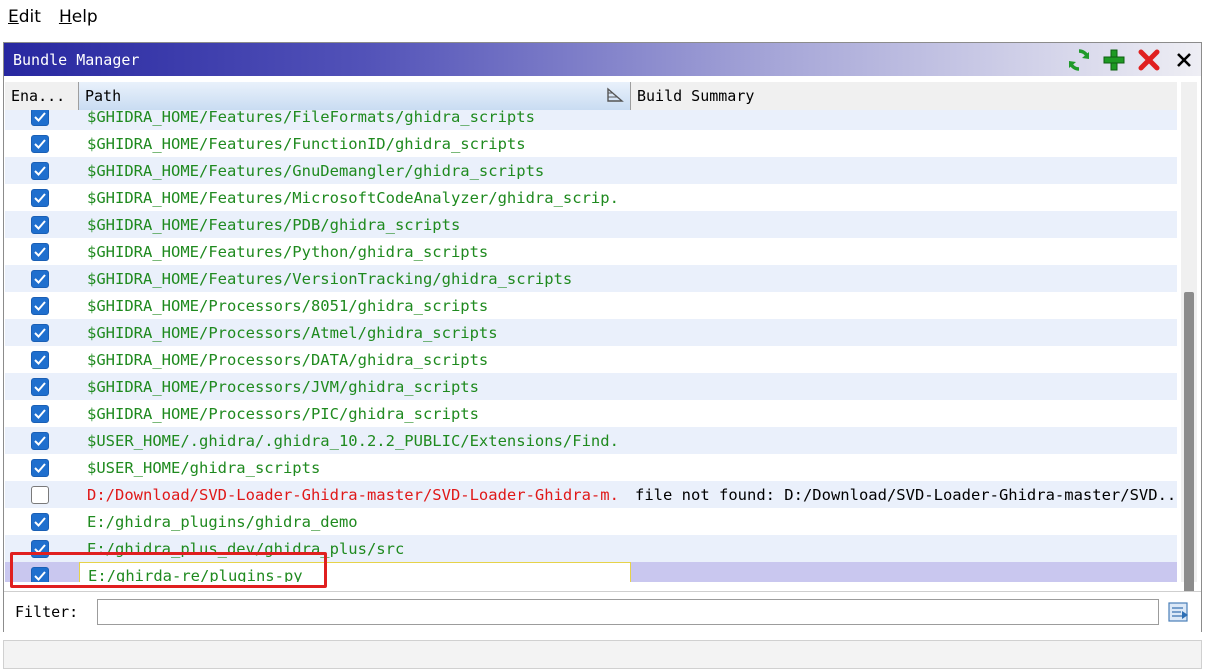  I want to click on filter-bar: Filter:, so click(602, 611).